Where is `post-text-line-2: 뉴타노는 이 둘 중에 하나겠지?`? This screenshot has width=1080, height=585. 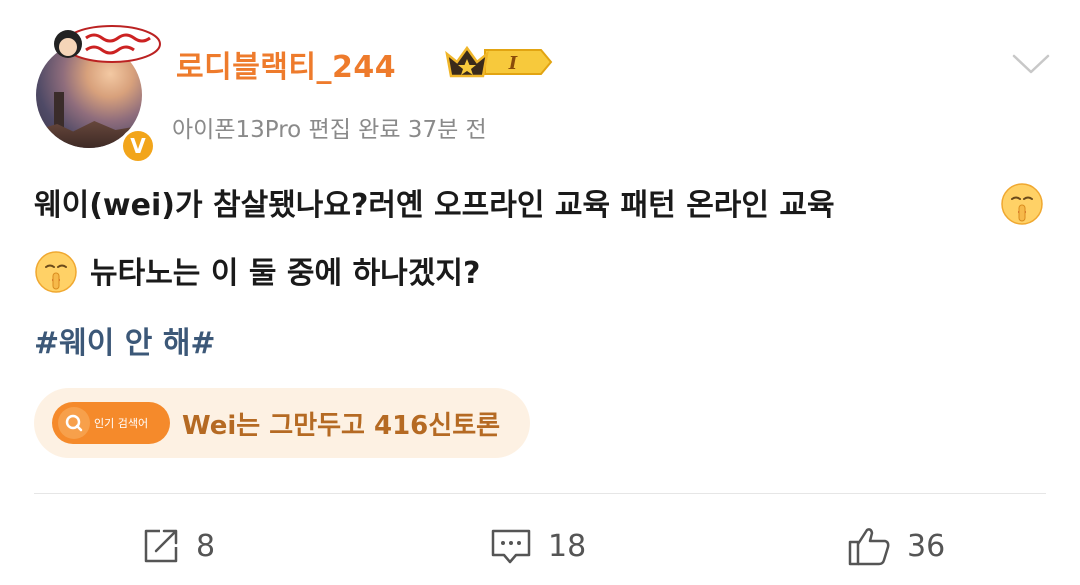
post-text-line-2: 뉴타노는 이 둘 중에 하나겠지? is located at coordinates (285, 273).